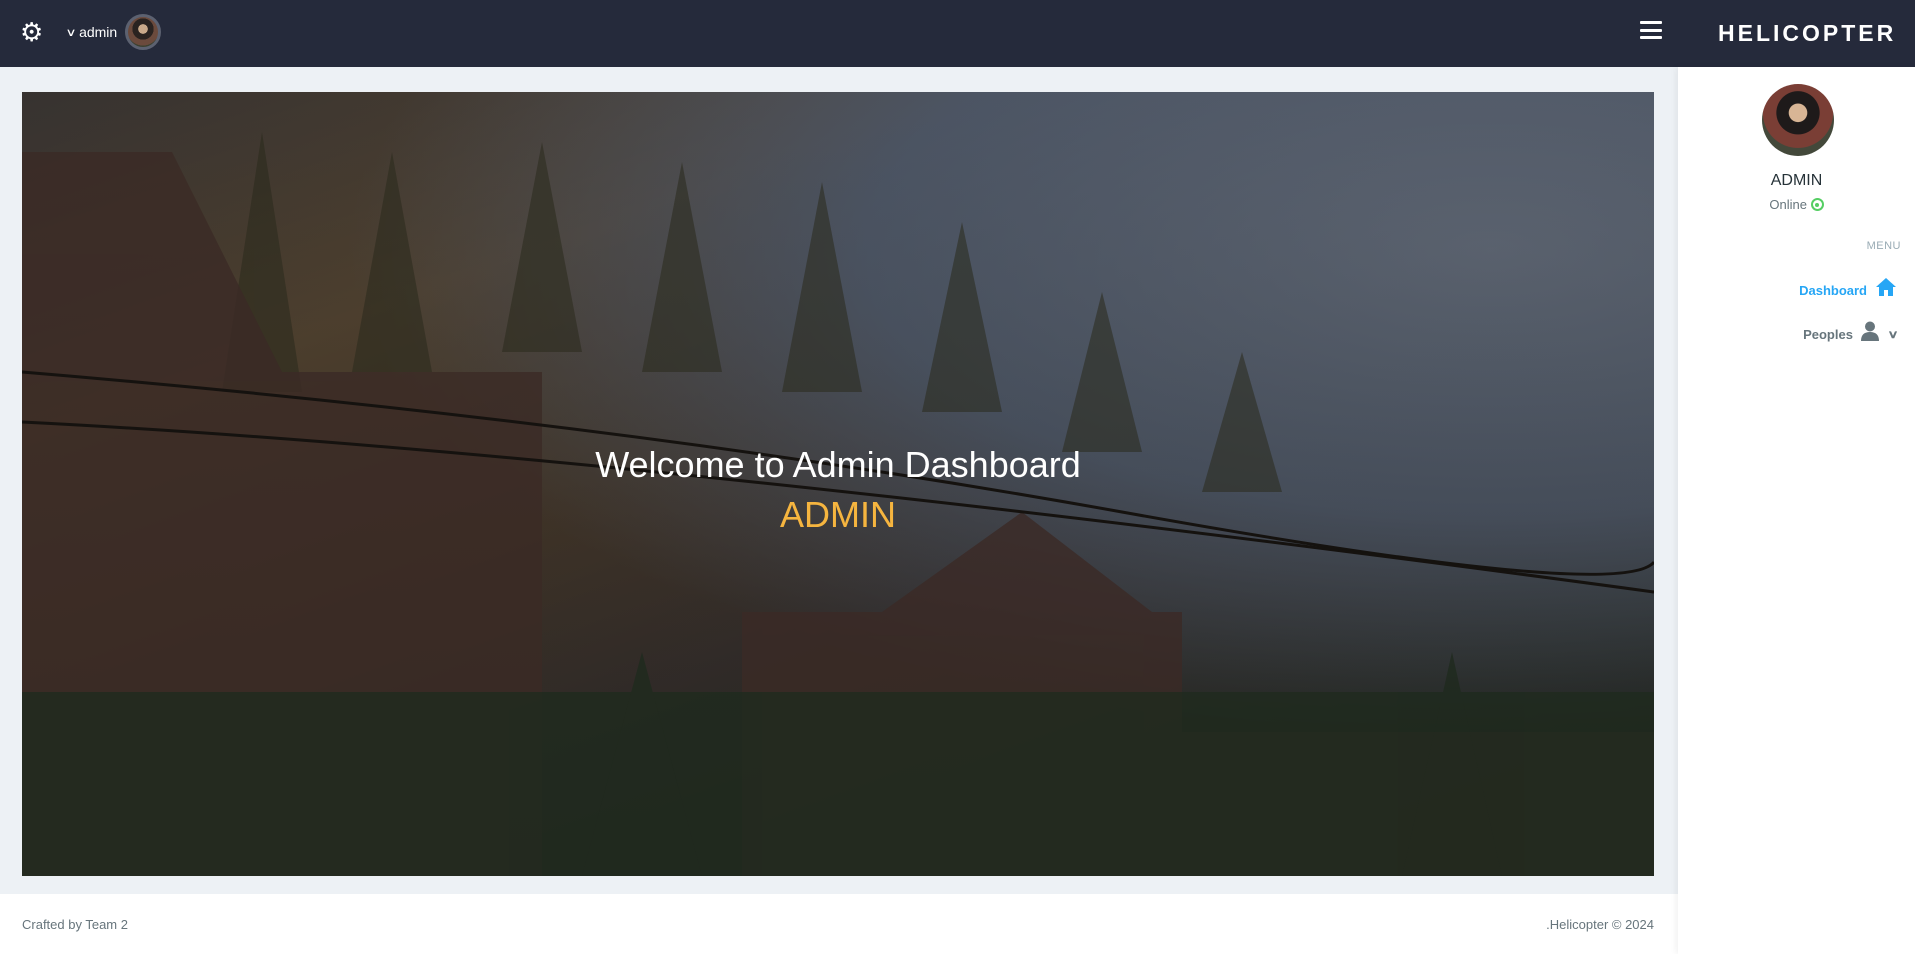  I want to click on footer-copyright: .Helicopter © 2024, so click(1600, 924).